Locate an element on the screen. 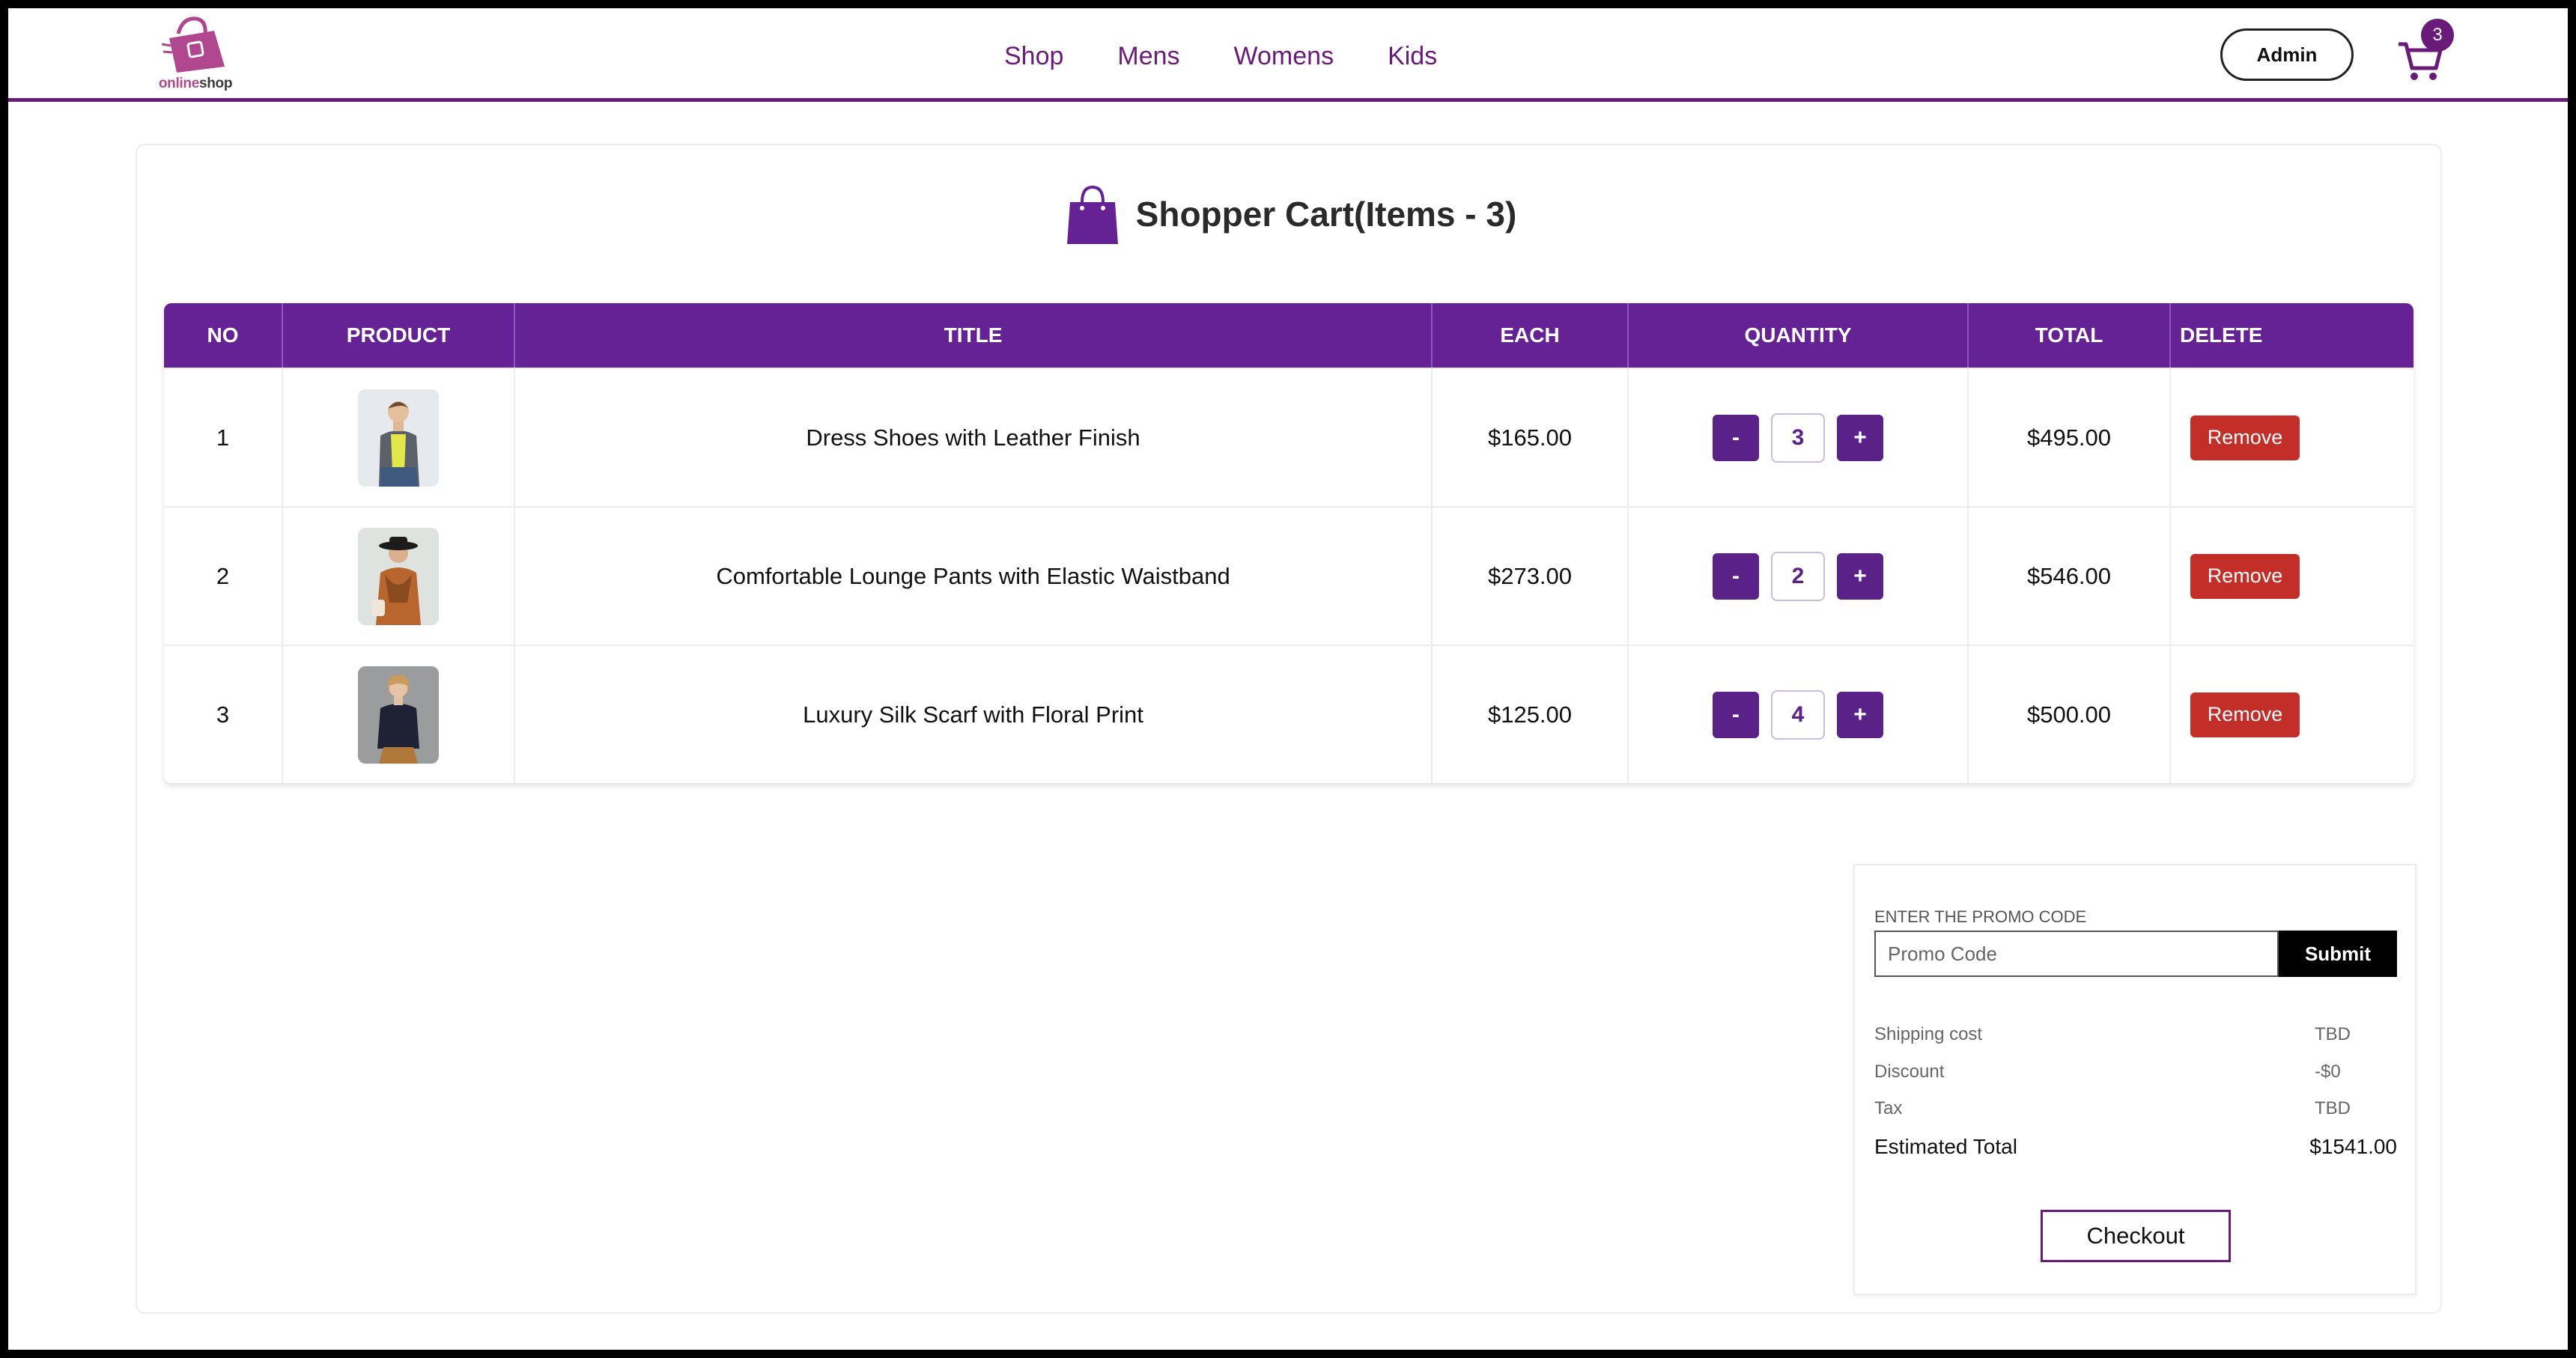  nav-mens: Mens is located at coordinates (1148, 56).